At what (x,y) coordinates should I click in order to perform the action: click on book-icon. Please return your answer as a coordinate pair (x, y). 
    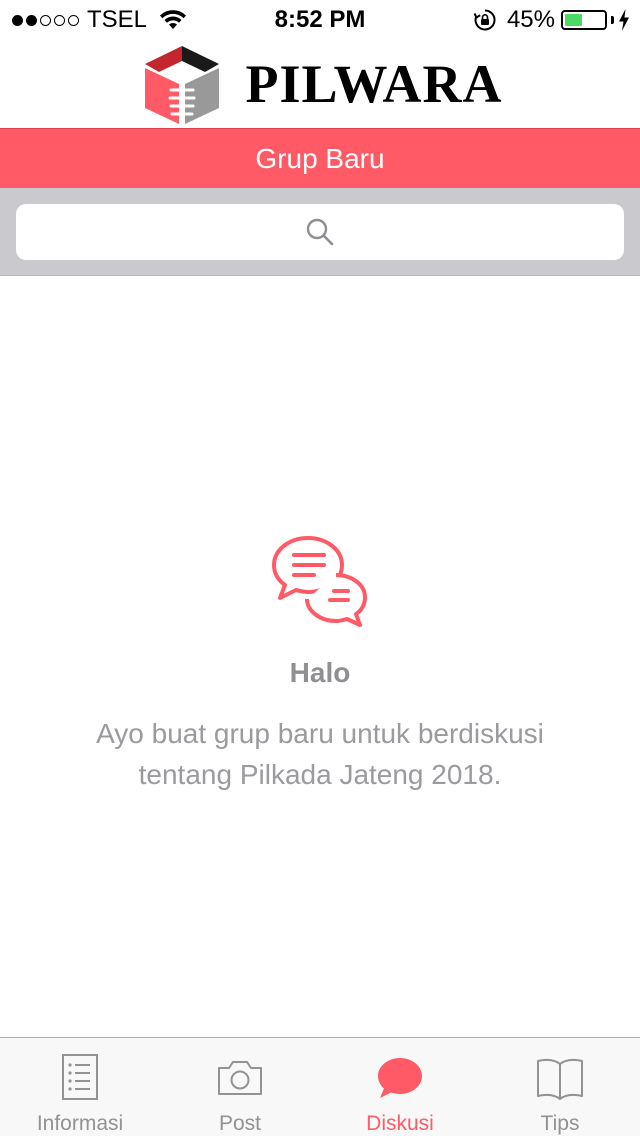
    Looking at the image, I should click on (560, 1079).